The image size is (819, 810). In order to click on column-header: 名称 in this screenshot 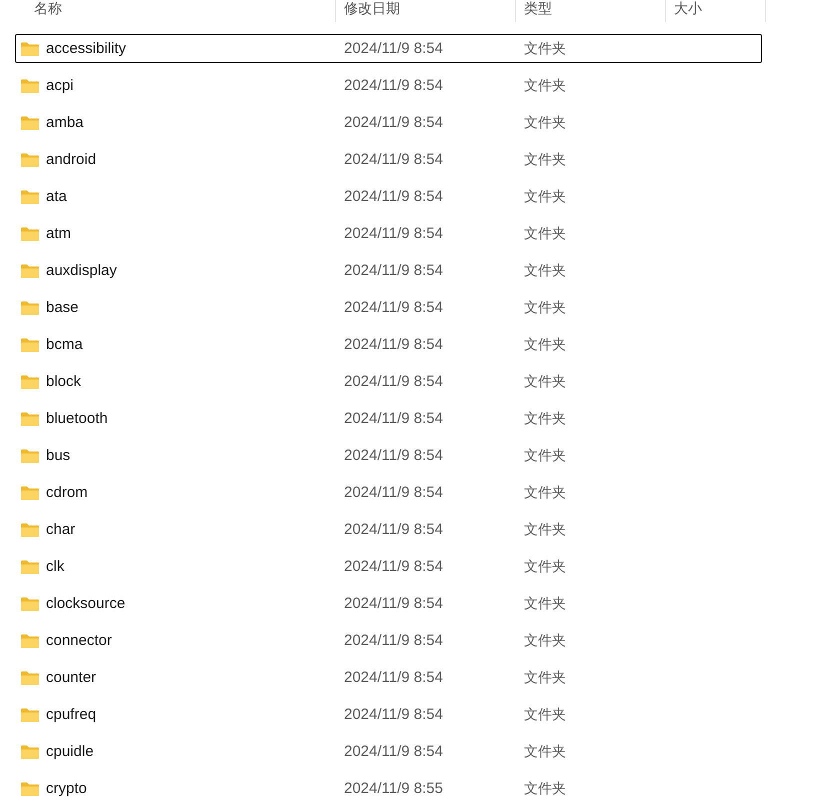, I will do `click(175, 11)`.